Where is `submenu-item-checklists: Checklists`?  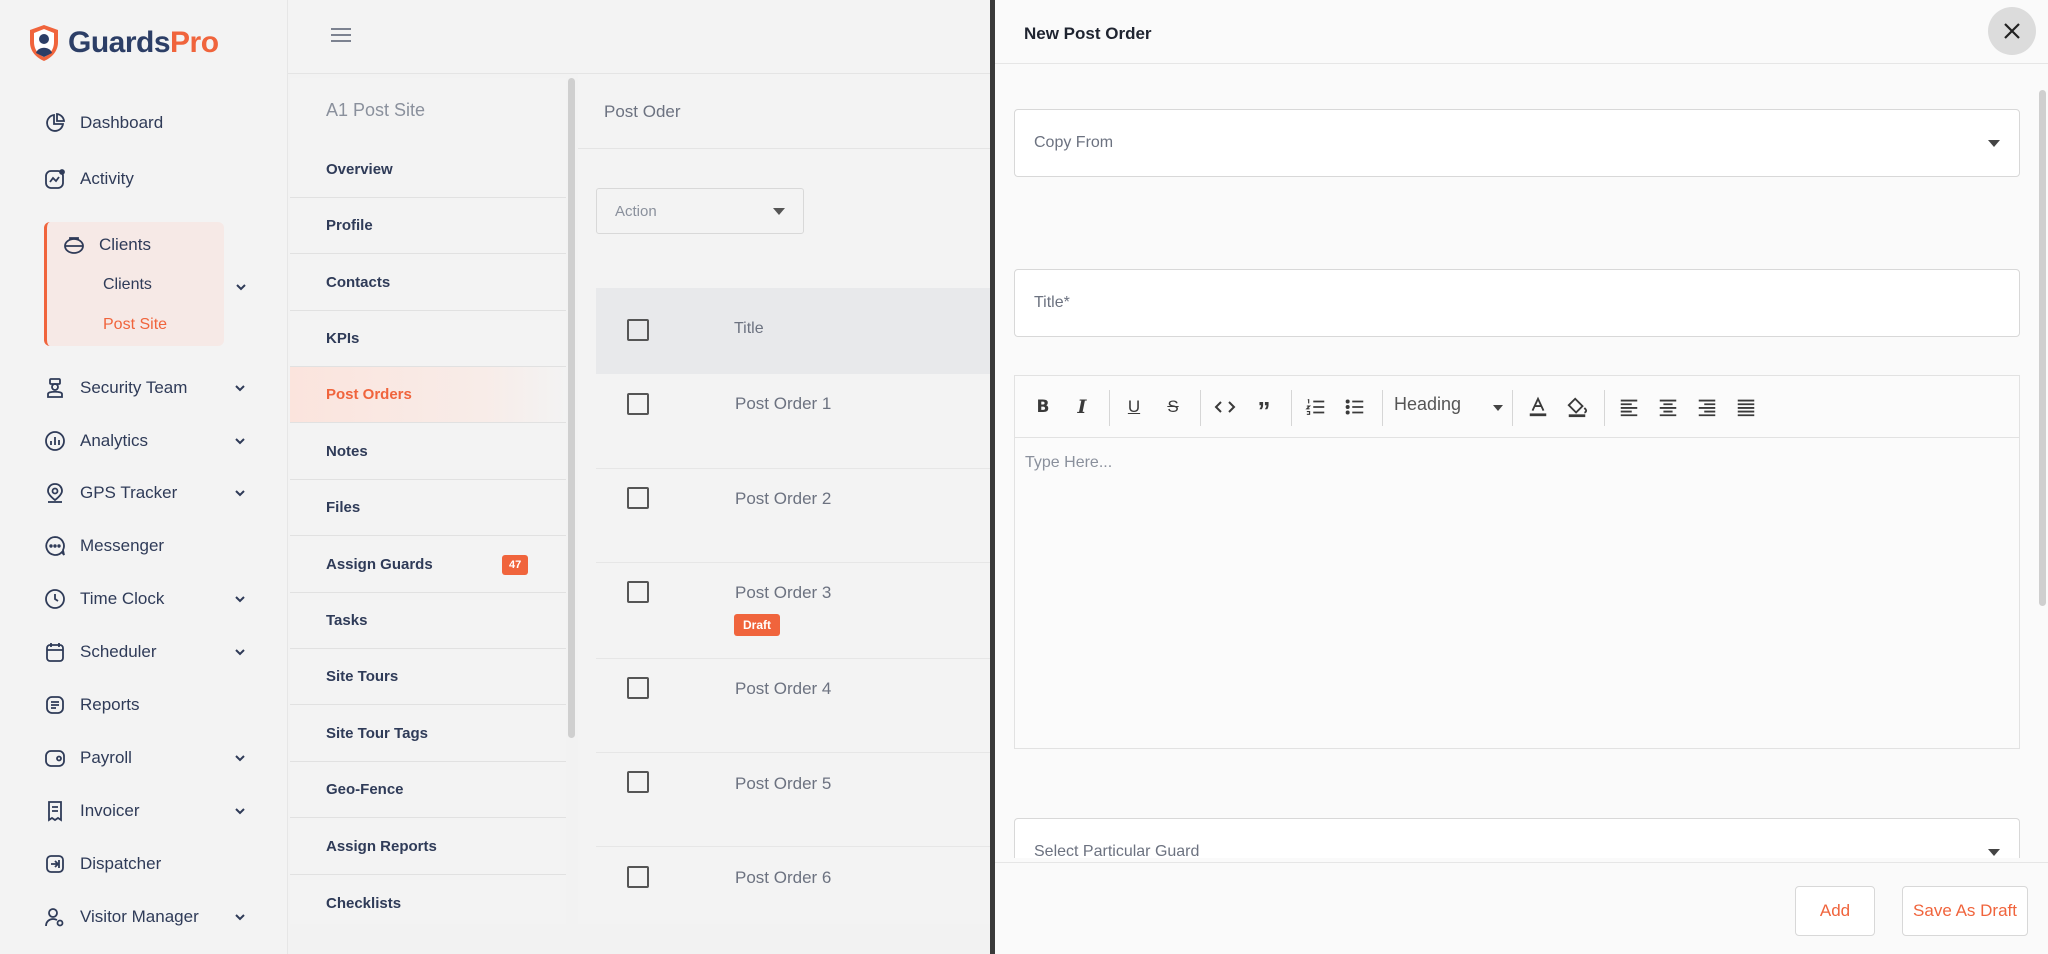 submenu-item-checklists: Checklists is located at coordinates (428, 903).